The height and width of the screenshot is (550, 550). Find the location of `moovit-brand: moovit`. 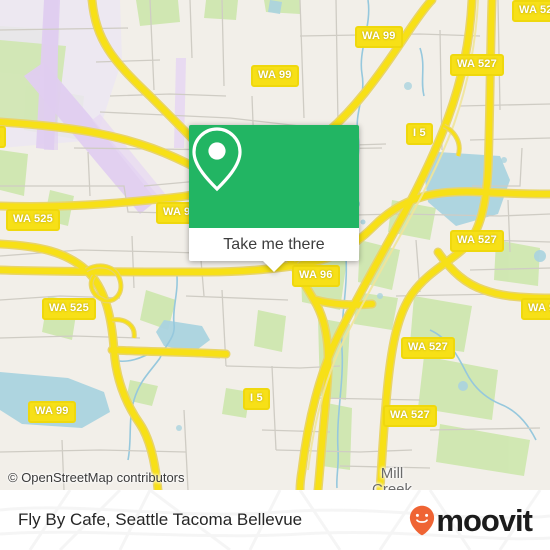

moovit-brand: moovit is located at coordinates (471, 520).